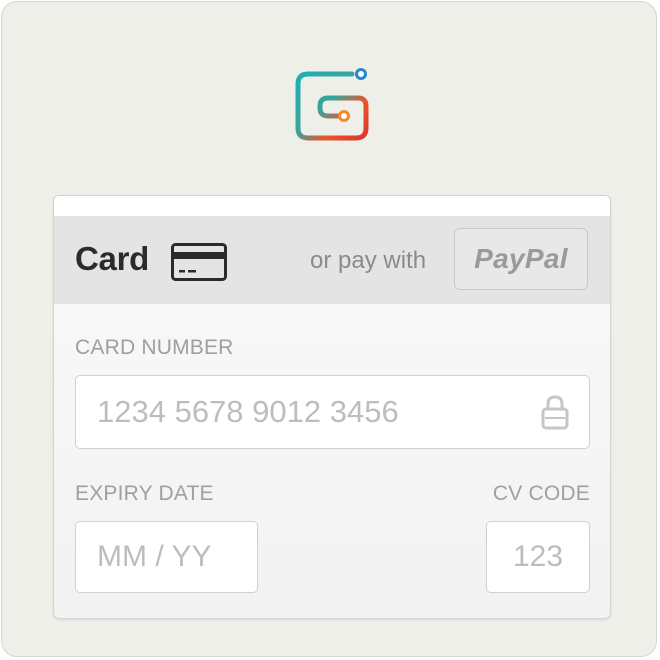 This screenshot has height=660, width=660. I want to click on cv-code-label: CV CODE, so click(541, 493).